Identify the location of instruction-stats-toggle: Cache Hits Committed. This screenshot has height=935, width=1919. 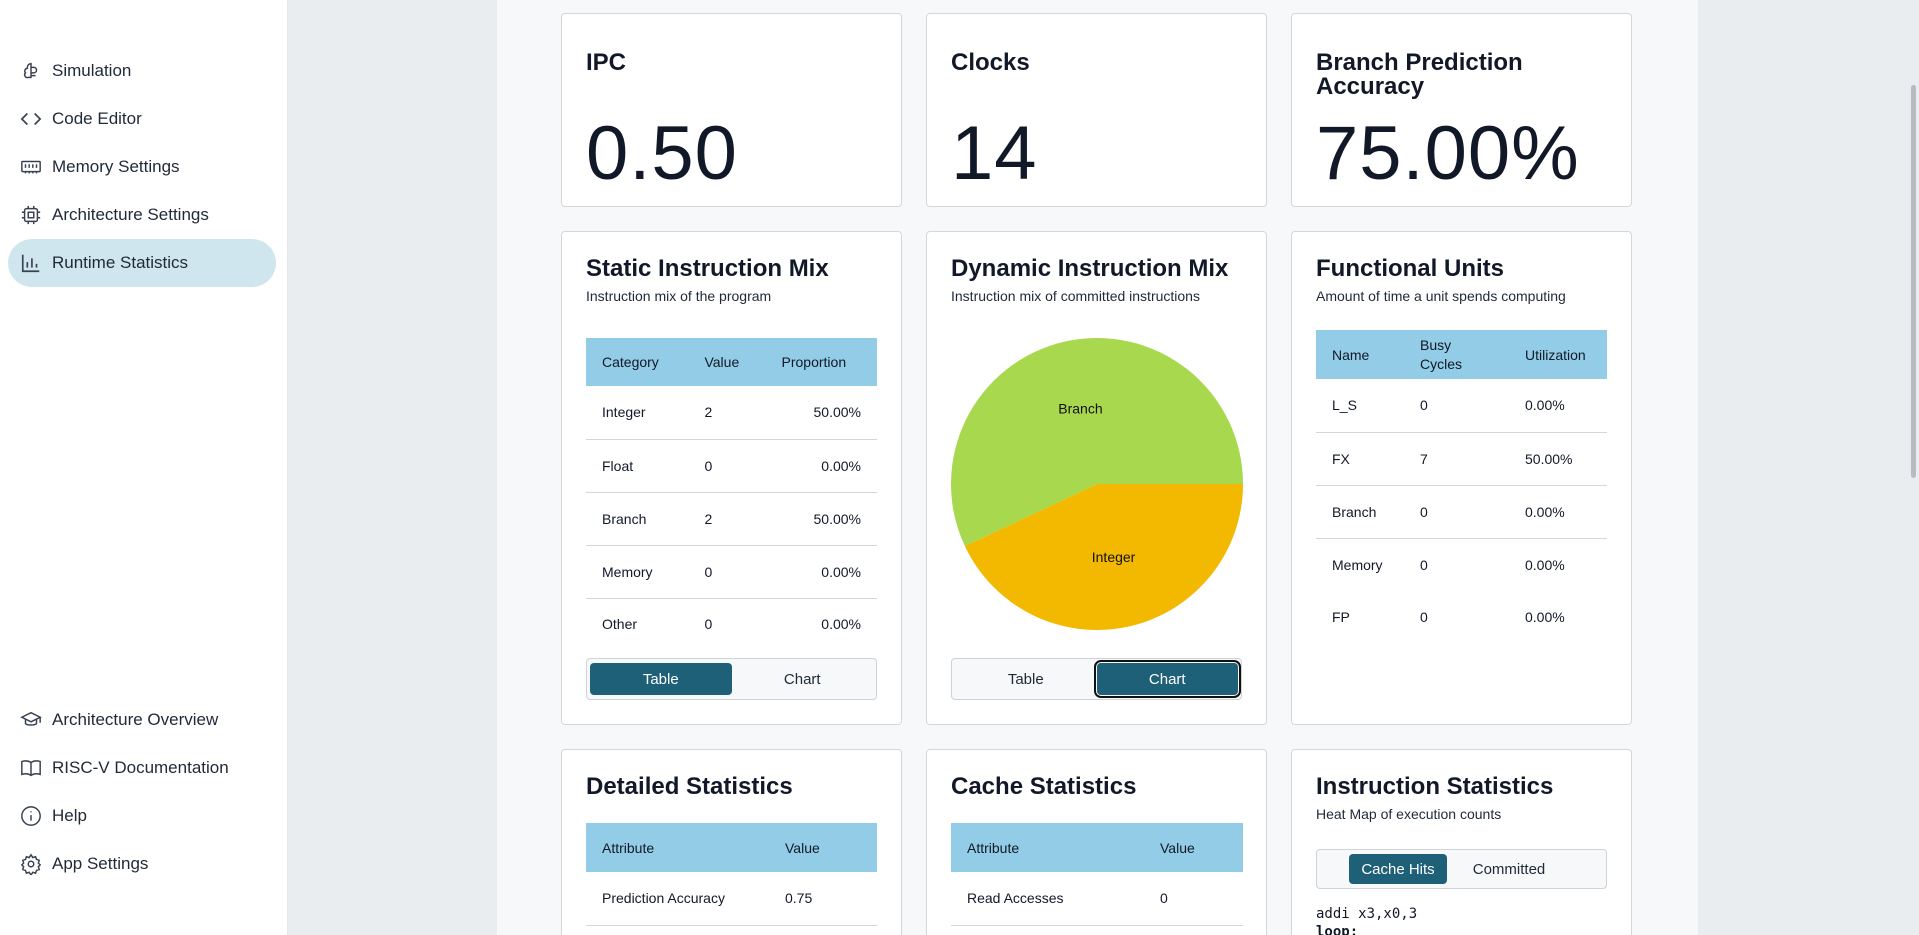
(1461, 869).